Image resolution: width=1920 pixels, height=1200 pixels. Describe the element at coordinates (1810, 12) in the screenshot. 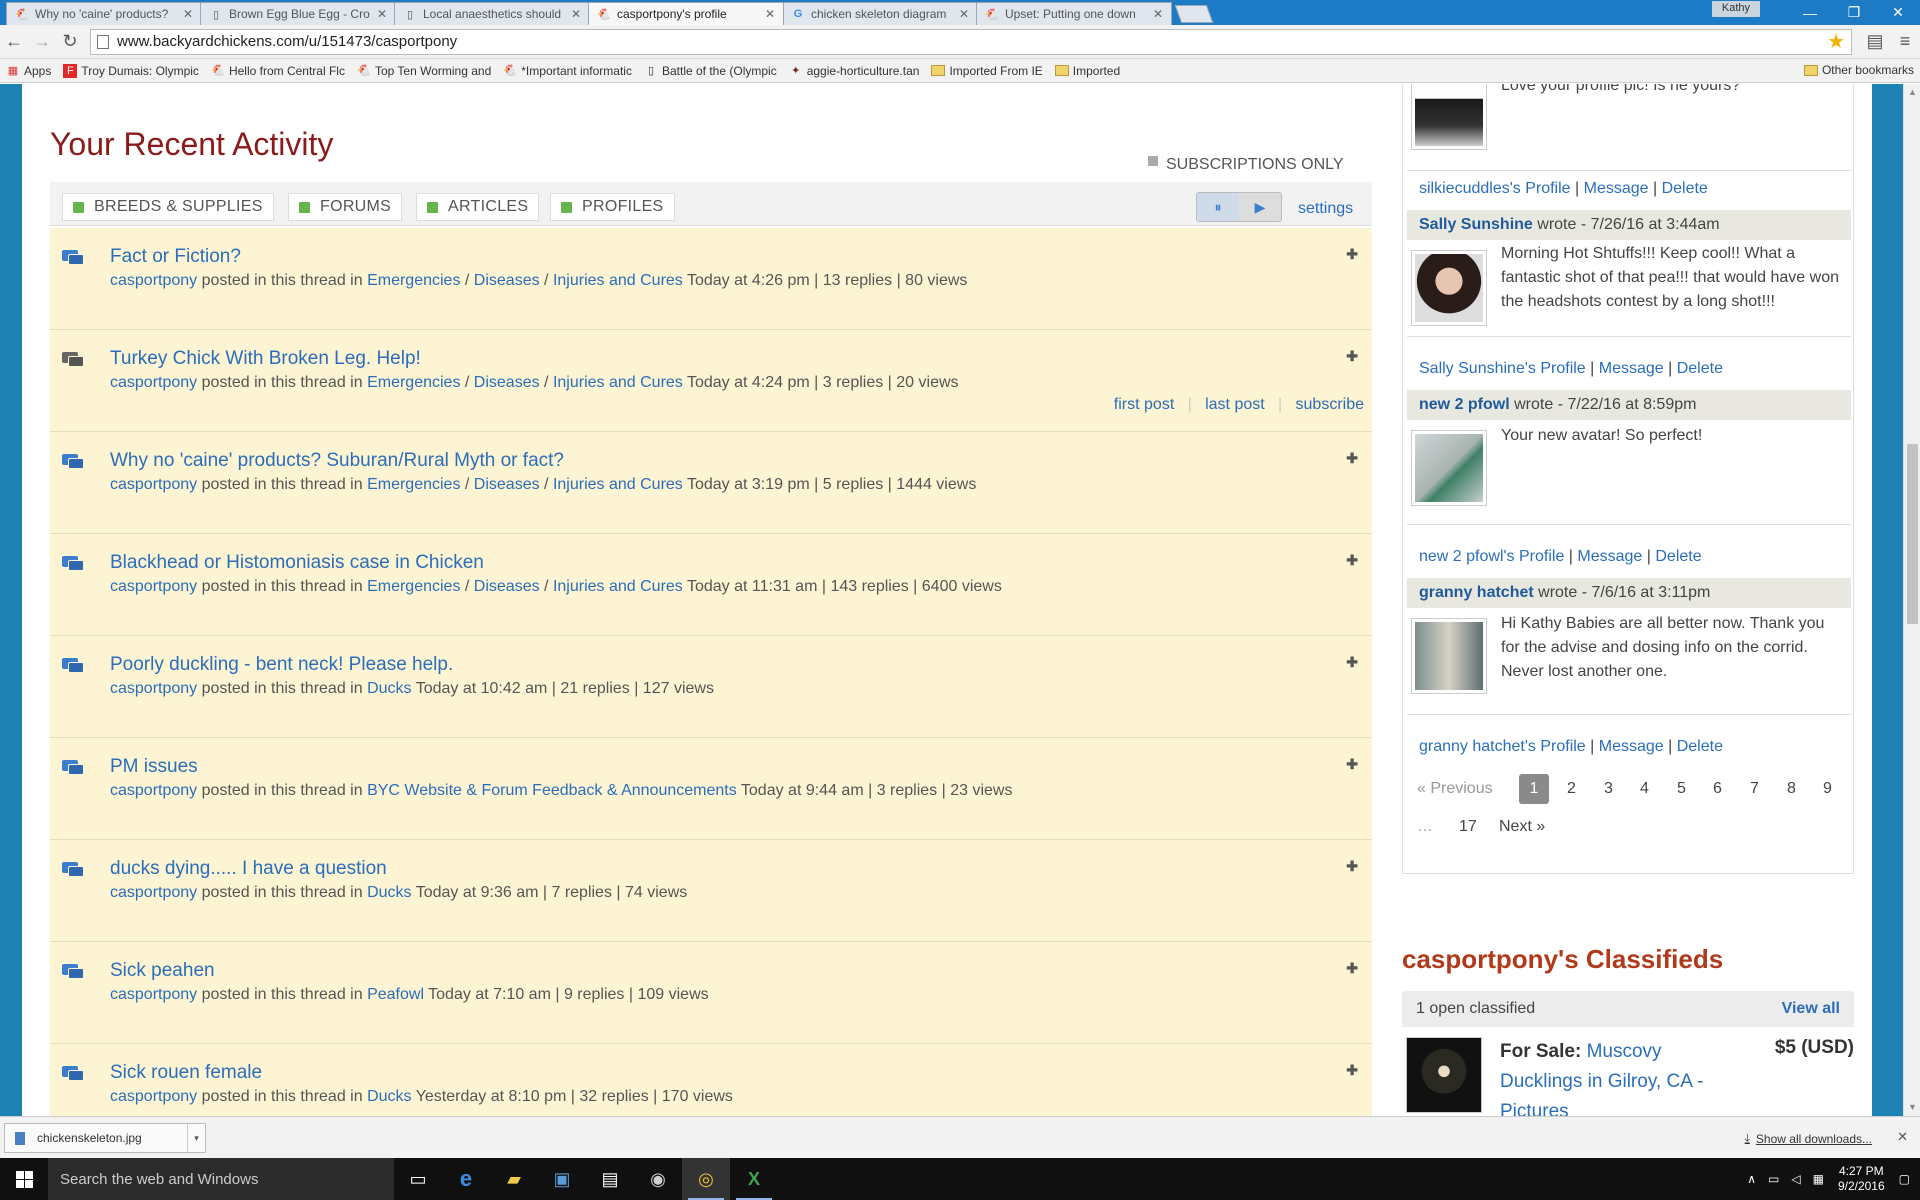

I see `minimize-icon: —` at that location.